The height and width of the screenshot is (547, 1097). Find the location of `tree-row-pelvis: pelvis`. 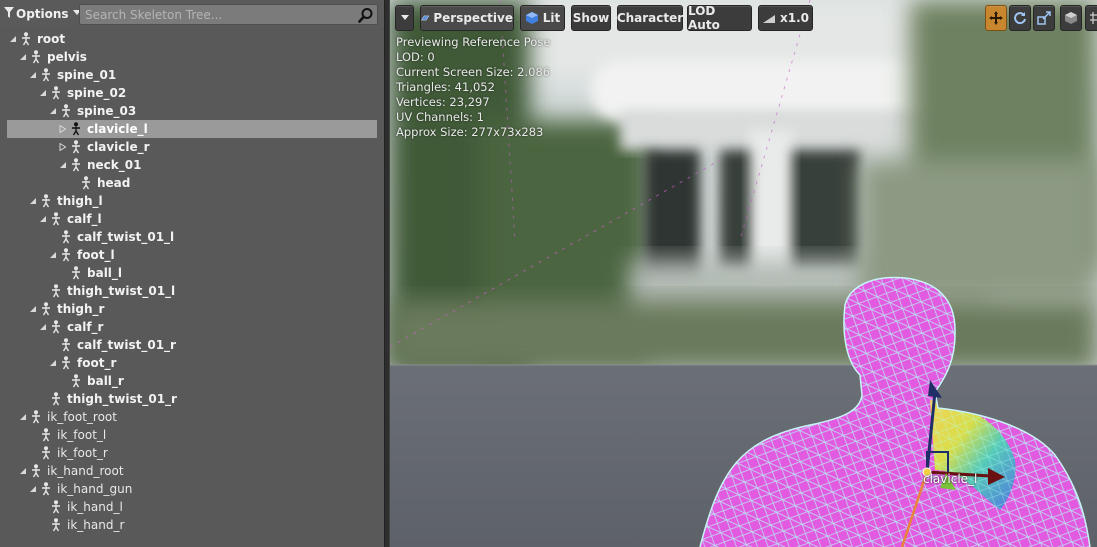

tree-row-pelvis: pelvis is located at coordinates (192, 57).